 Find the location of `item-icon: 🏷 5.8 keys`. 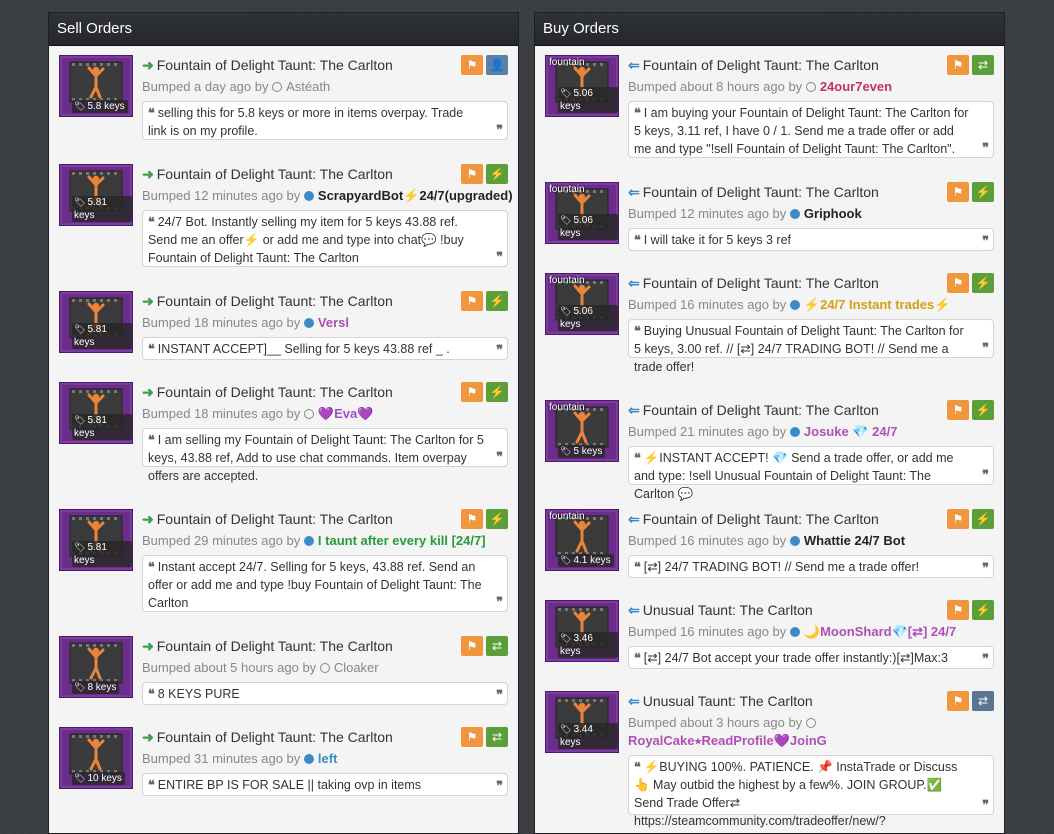

item-icon: 🏷 5.8 keys is located at coordinates (96, 86).